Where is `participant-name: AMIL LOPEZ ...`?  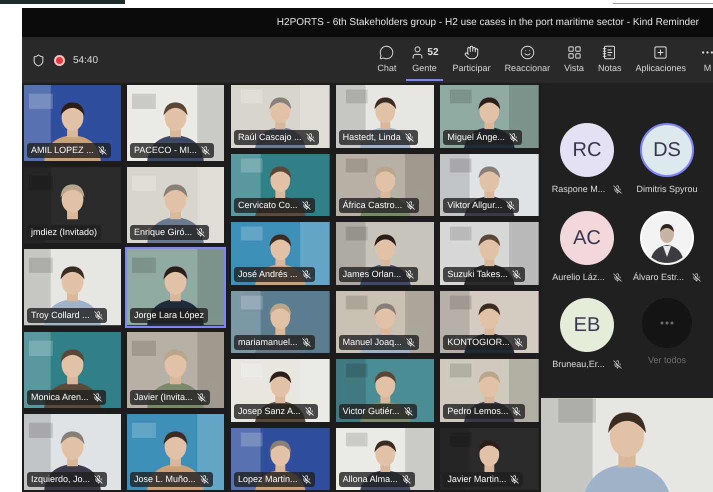
participant-name: AMIL LOPEZ ... is located at coordinates (62, 150).